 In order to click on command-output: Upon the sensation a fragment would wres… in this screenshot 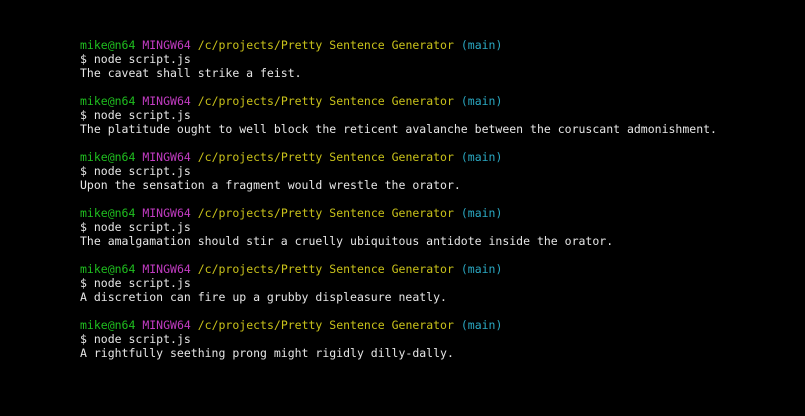, I will do `click(270, 185)`.